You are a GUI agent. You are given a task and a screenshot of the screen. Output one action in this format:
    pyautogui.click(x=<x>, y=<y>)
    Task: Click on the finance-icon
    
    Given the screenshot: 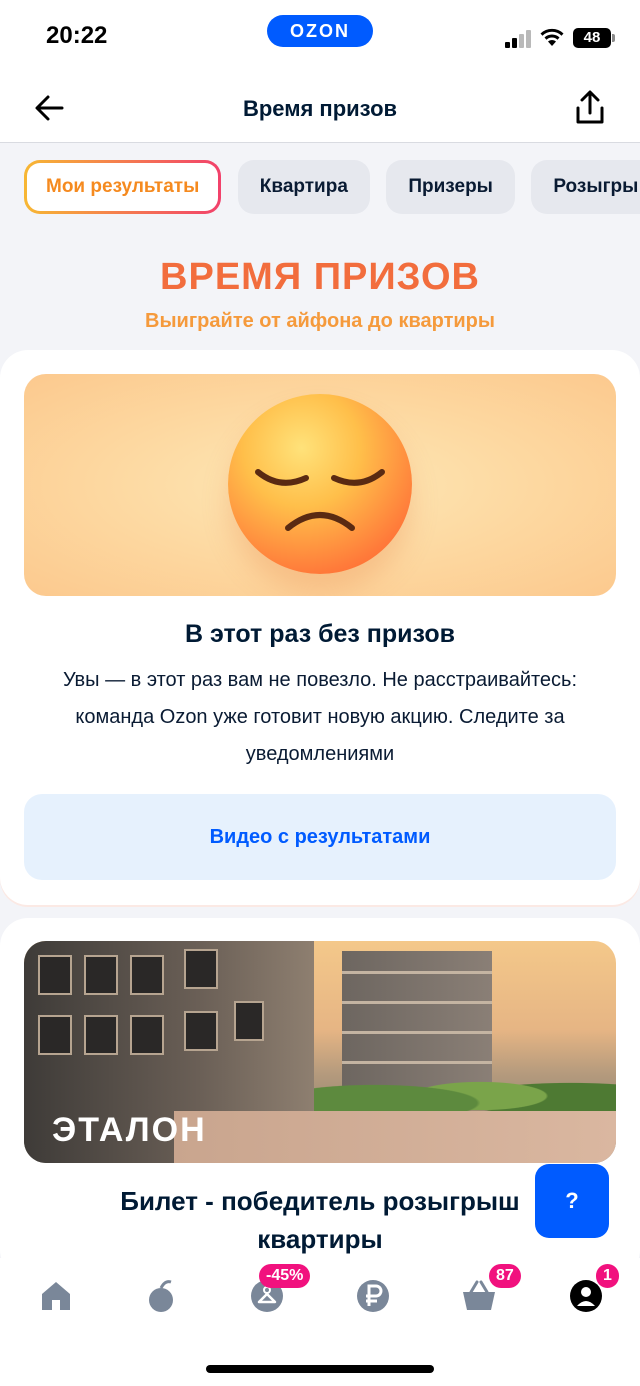 What is the action you would take?
    pyautogui.click(x=373, y=1296)
    